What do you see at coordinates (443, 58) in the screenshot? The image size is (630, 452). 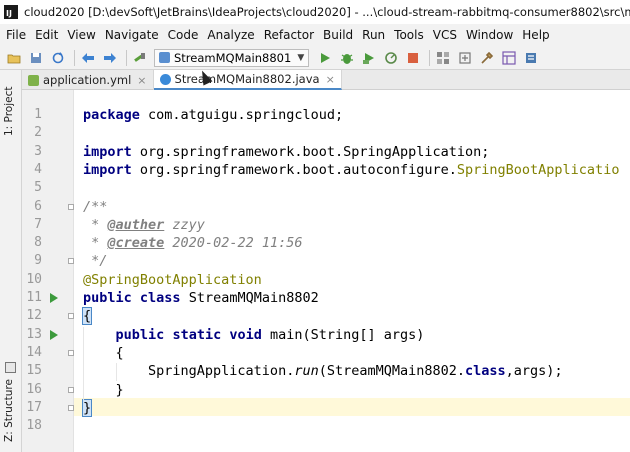 I see `project-structure-icon` at bounding box center [443, 58].